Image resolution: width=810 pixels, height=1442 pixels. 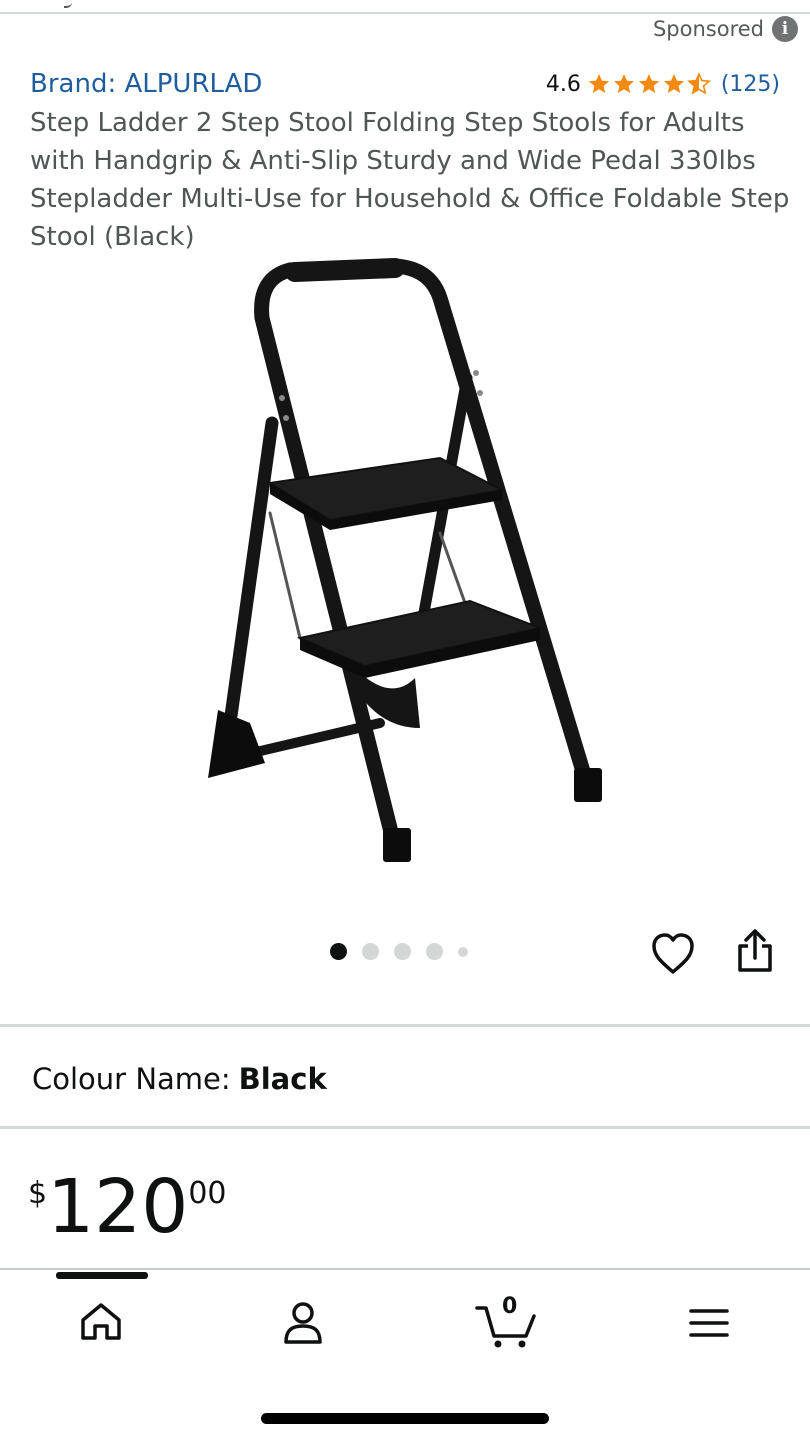 I want to click on info-icon: i, so click(x=785, y=29).